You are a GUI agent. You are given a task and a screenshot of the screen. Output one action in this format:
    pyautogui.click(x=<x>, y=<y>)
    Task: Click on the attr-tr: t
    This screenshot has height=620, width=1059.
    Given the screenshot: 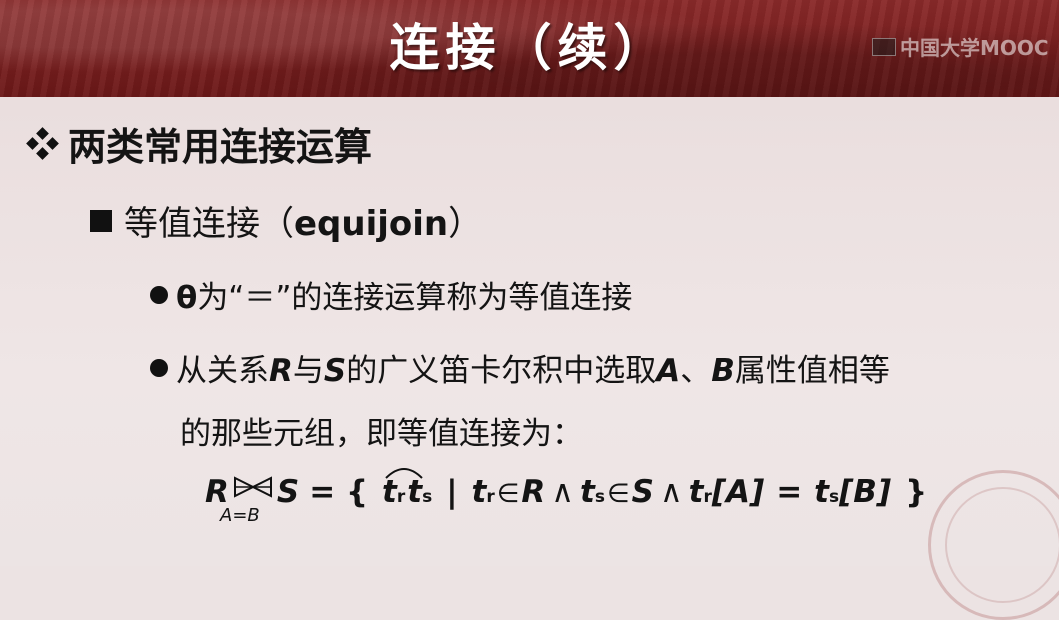 What is the action you would take?
    pyautogui.click(x=696, y=492)
    